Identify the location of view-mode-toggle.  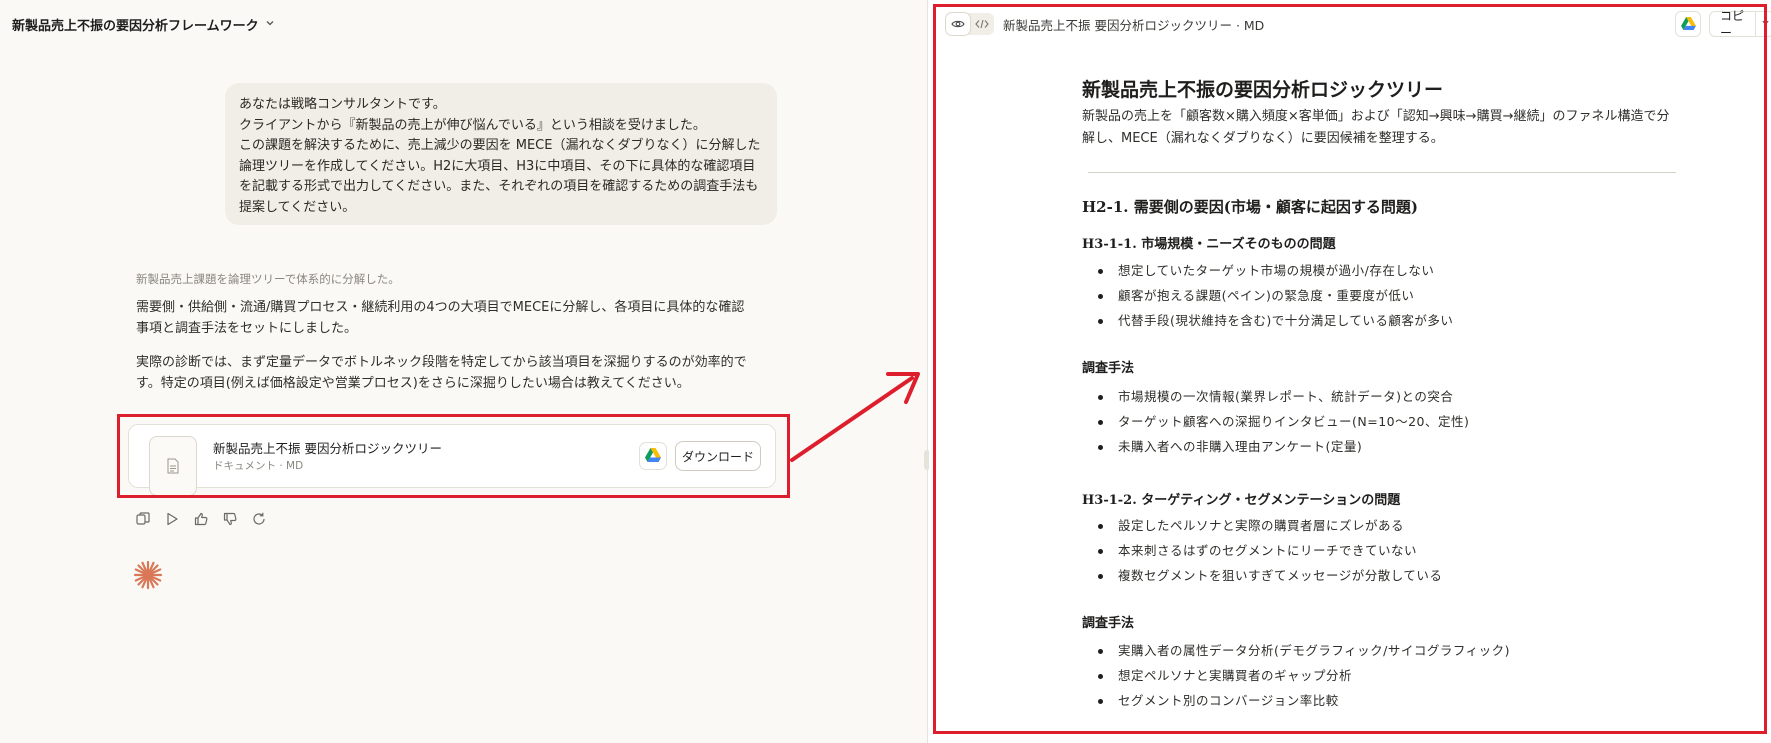
(970, 24).